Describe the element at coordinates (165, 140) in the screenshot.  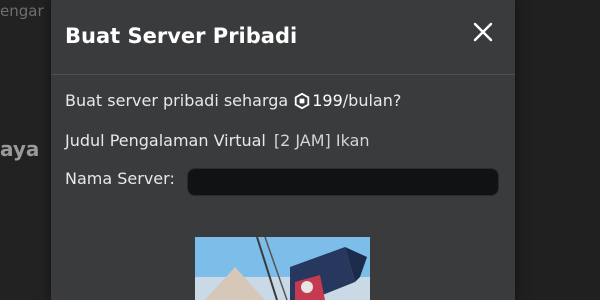
I see `experience-label: Judul Pengalaman Virtual` at that location.